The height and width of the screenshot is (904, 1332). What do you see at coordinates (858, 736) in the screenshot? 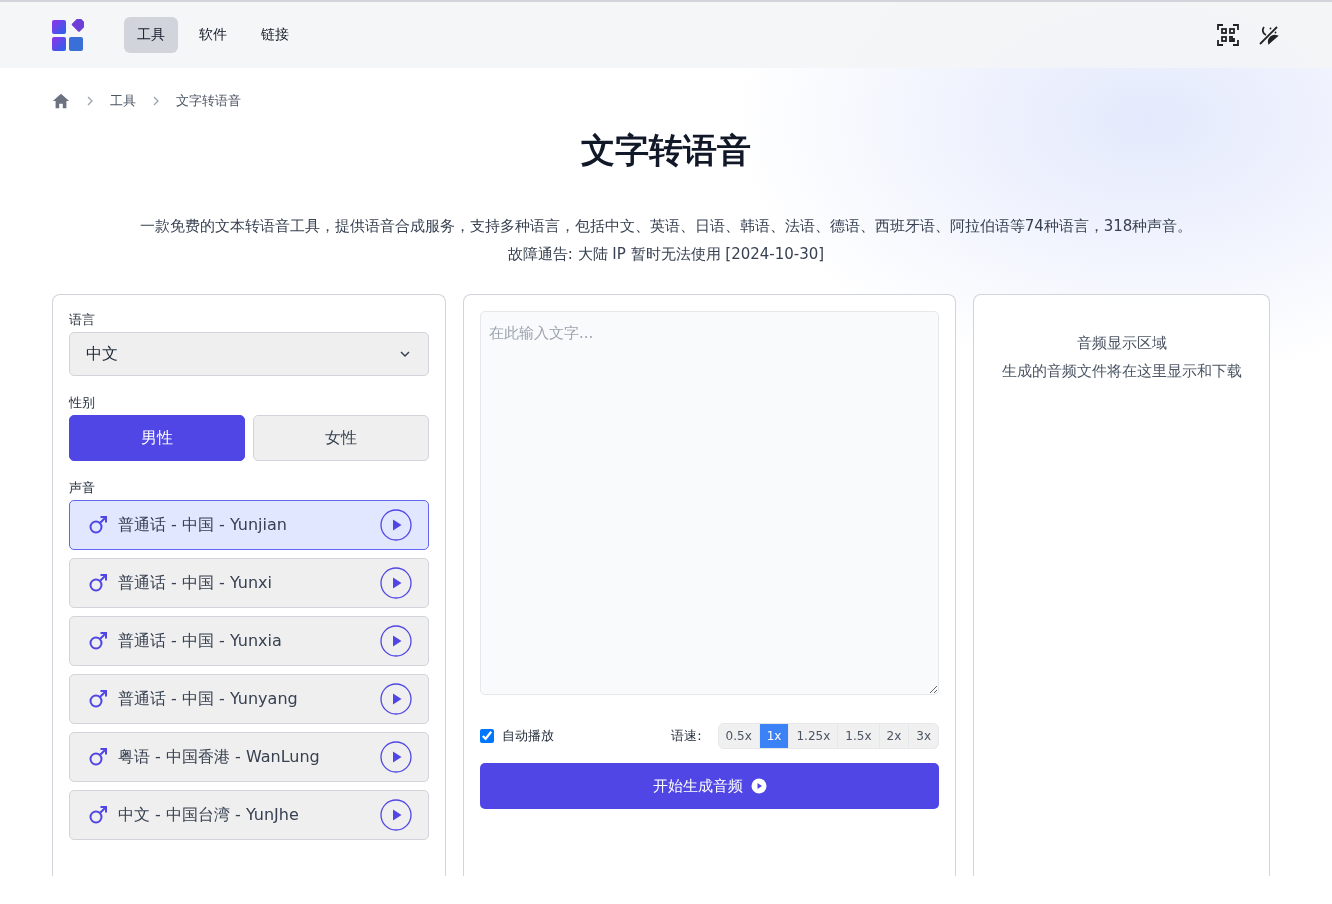
I see `speed-option: 1.5x` at bounding box center [858, 736].